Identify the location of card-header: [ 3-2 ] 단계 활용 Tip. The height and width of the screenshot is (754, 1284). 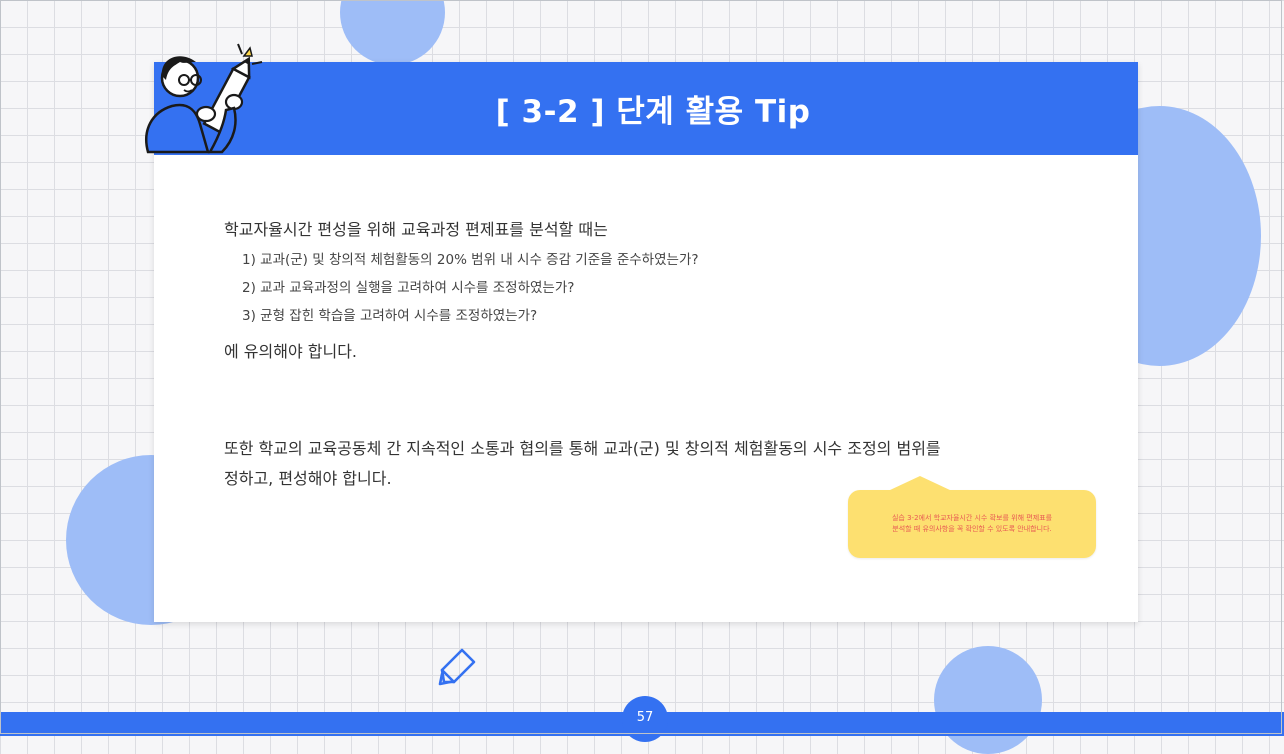
(646, 108).